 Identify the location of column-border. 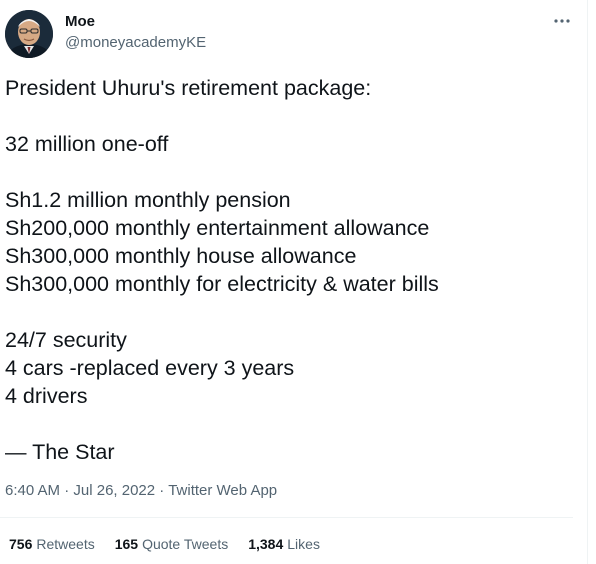
(587, 282).